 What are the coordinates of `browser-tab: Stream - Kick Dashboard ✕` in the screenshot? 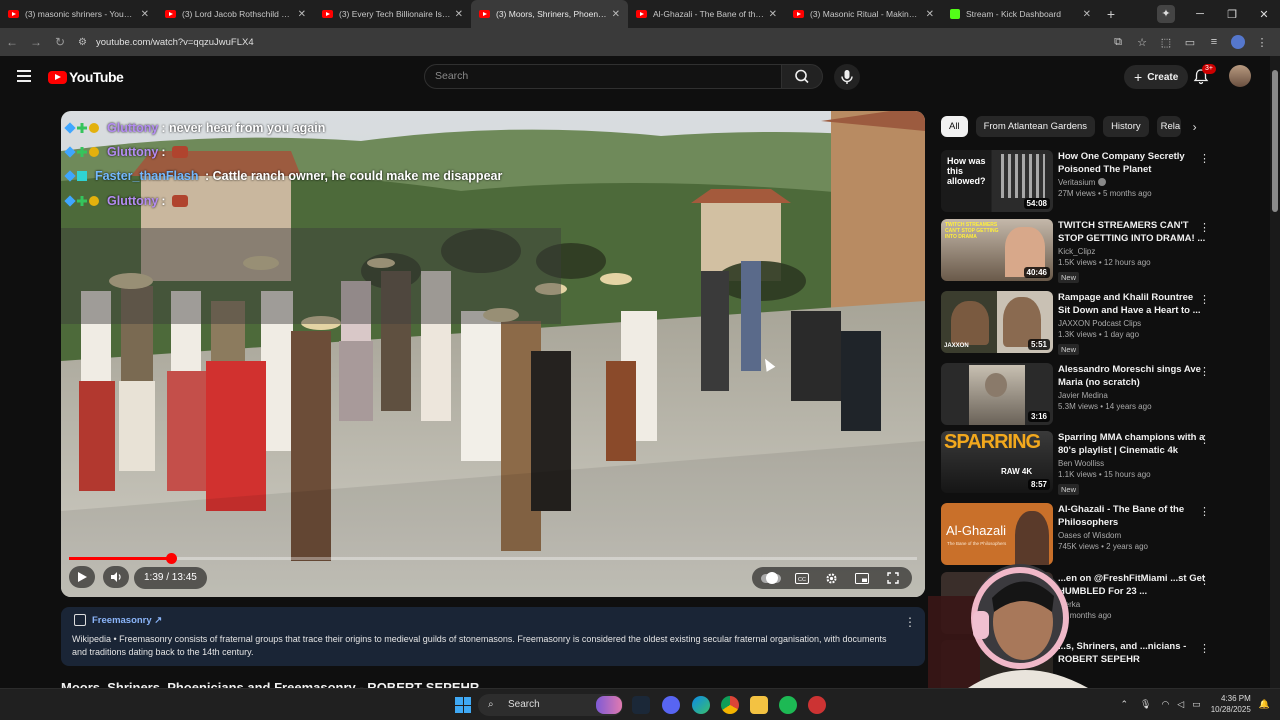 It's located at (1020, 14).